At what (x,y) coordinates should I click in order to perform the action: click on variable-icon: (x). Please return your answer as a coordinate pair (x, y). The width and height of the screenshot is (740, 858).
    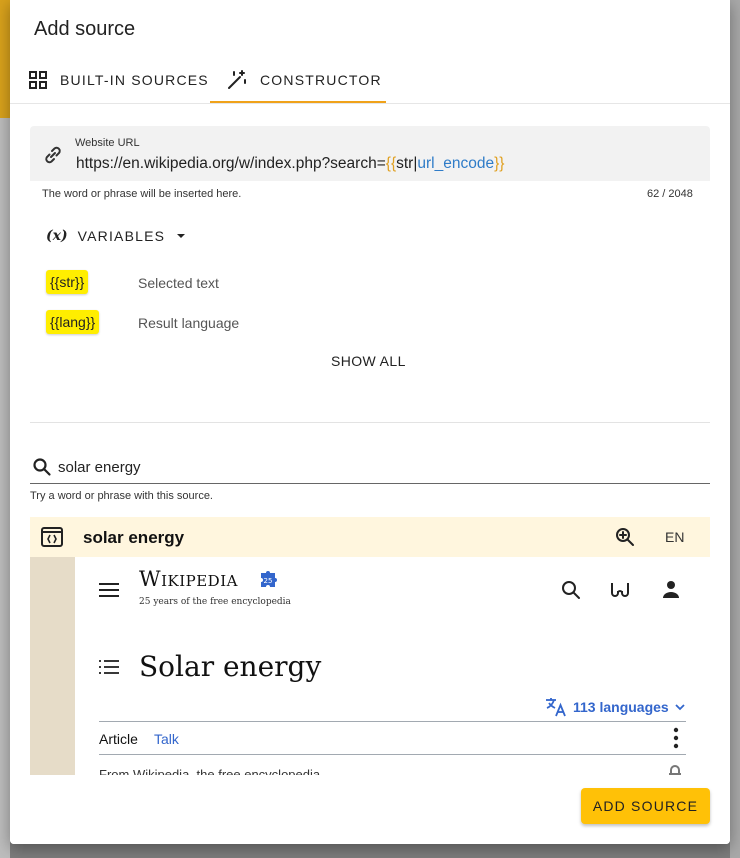
    Looking at the image, I should click on (57, 236).